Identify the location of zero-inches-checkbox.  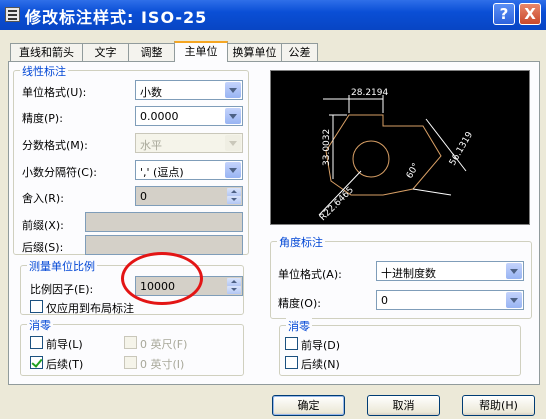
(130, 362).